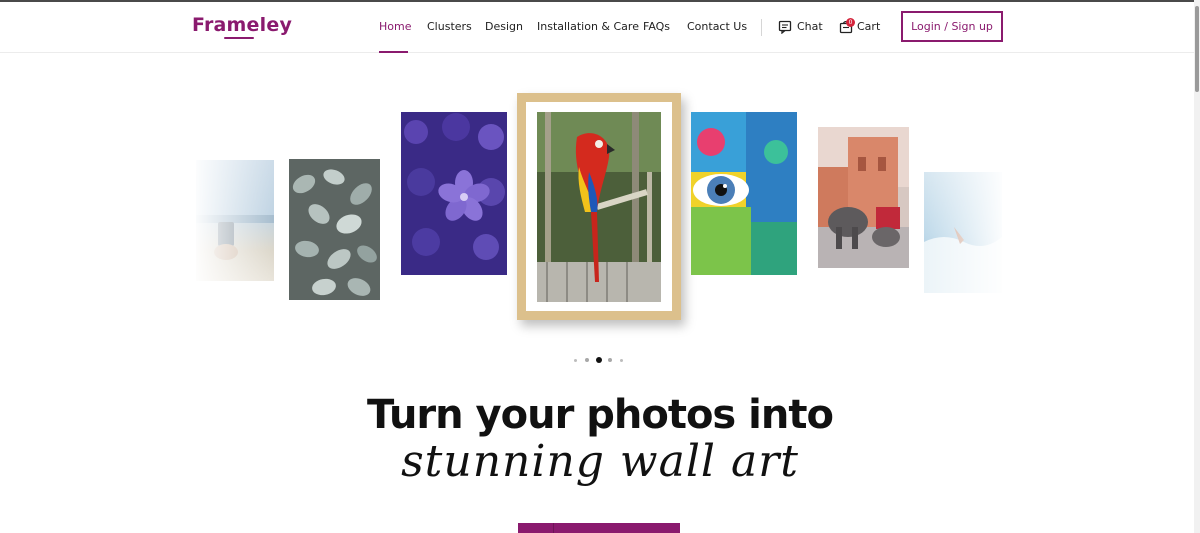  I want to click on slide-painted-eye, so click(744, 193).